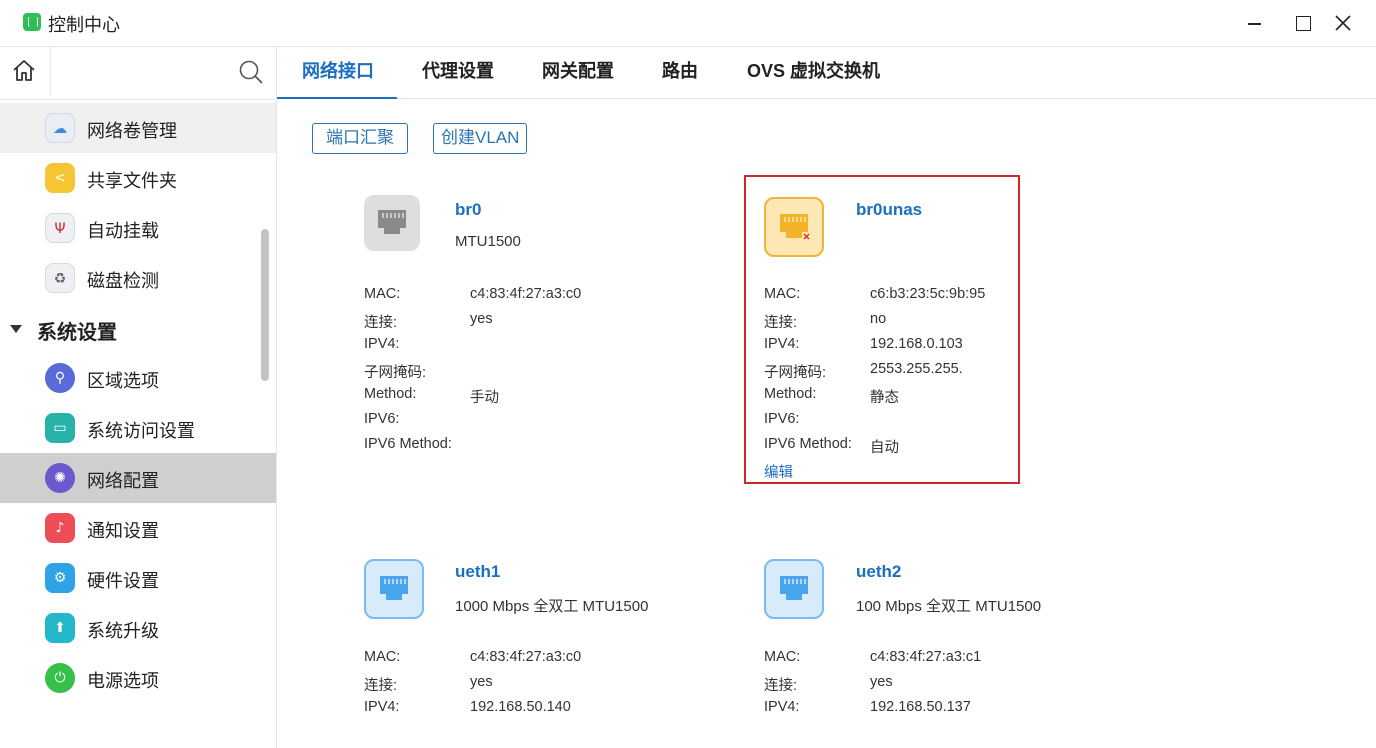  What do you see at coordinates (123, 481) in the screenshot?
I see `sidebar-item-label: 网络配置` at bounding box center [123, 481].